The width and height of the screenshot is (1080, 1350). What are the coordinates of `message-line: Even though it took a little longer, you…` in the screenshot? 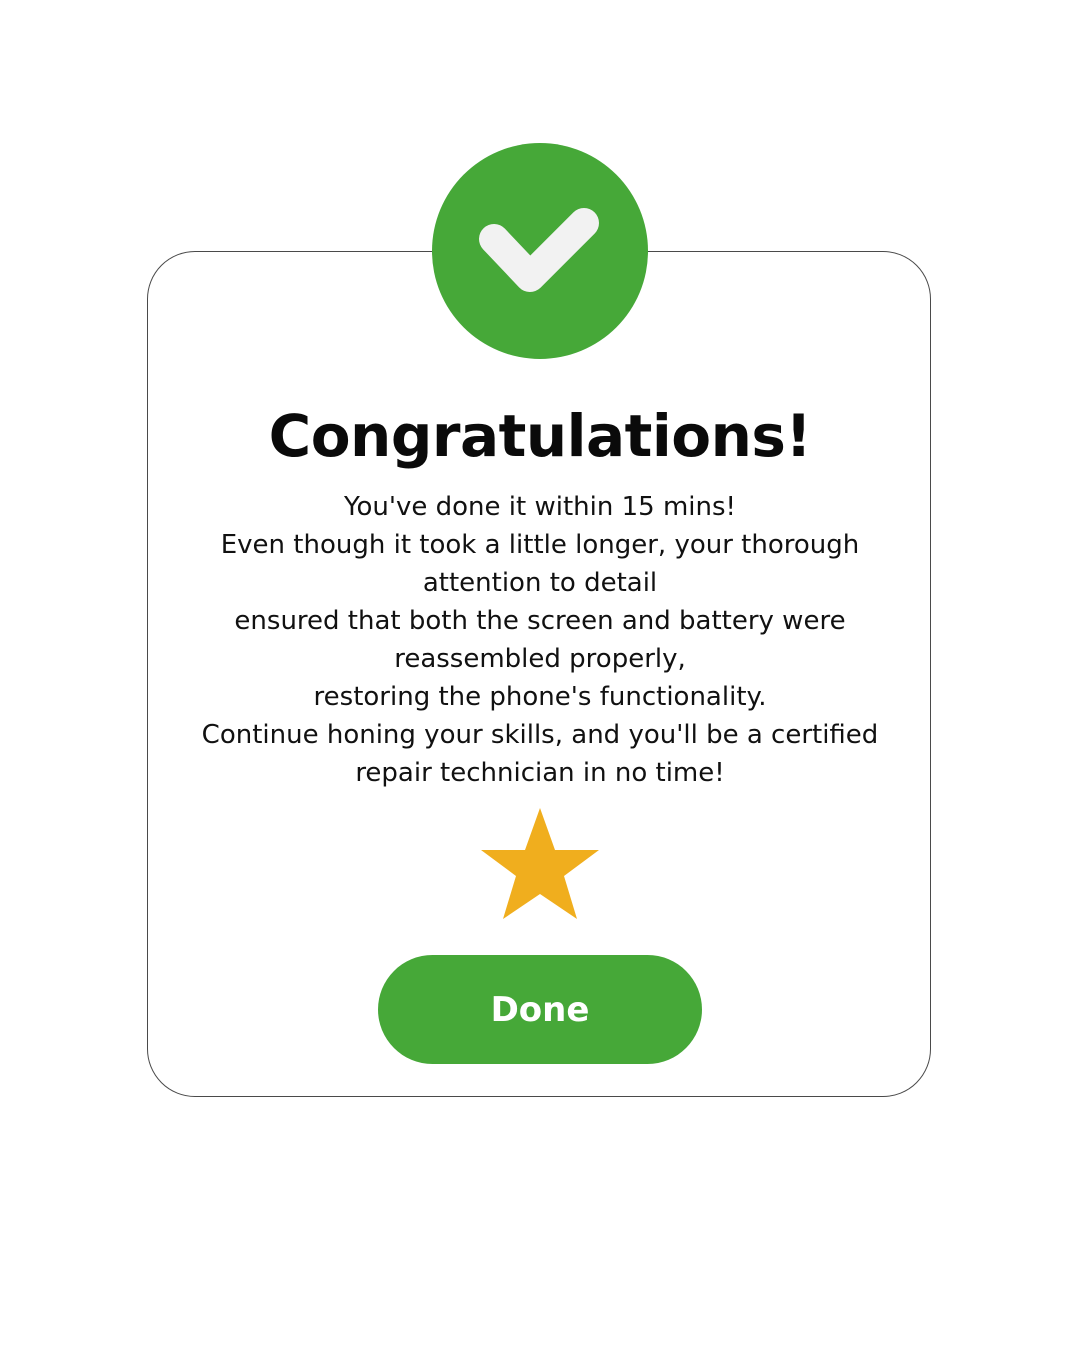 It's located at (540, 545).